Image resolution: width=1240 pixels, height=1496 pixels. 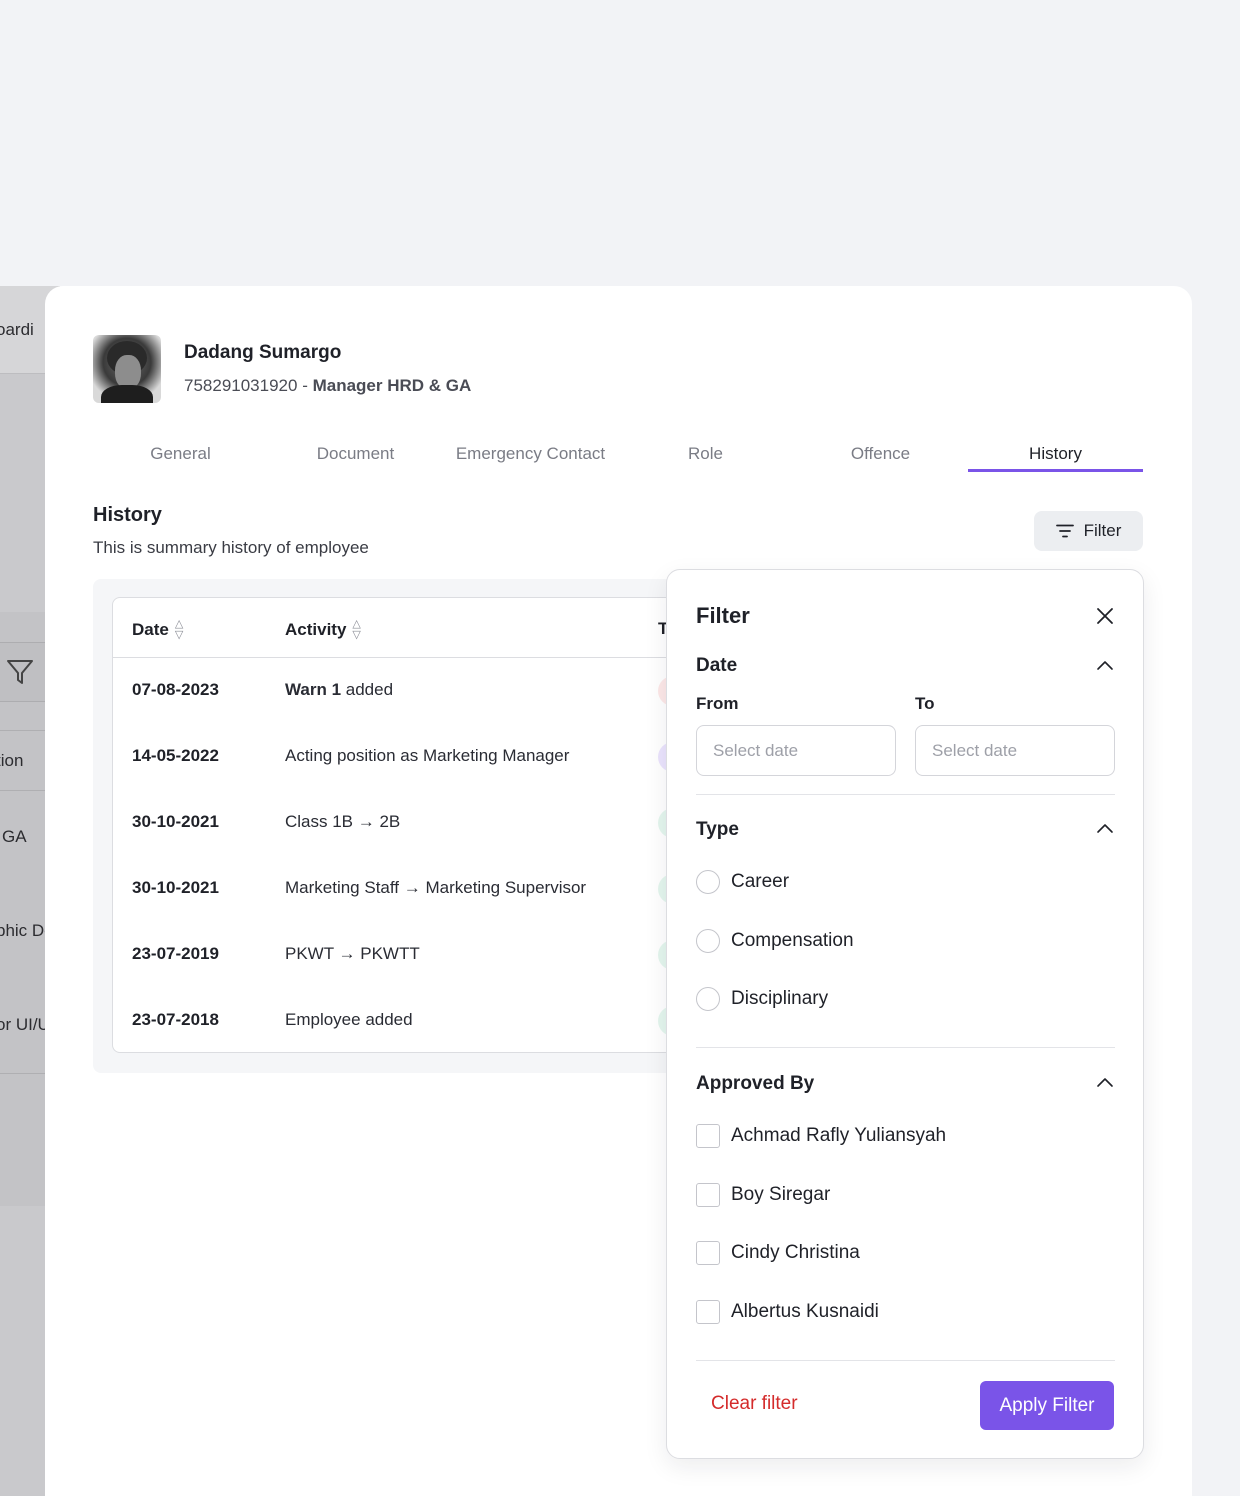 I want to click on tab-document: Document, so click(x=355, y=455).